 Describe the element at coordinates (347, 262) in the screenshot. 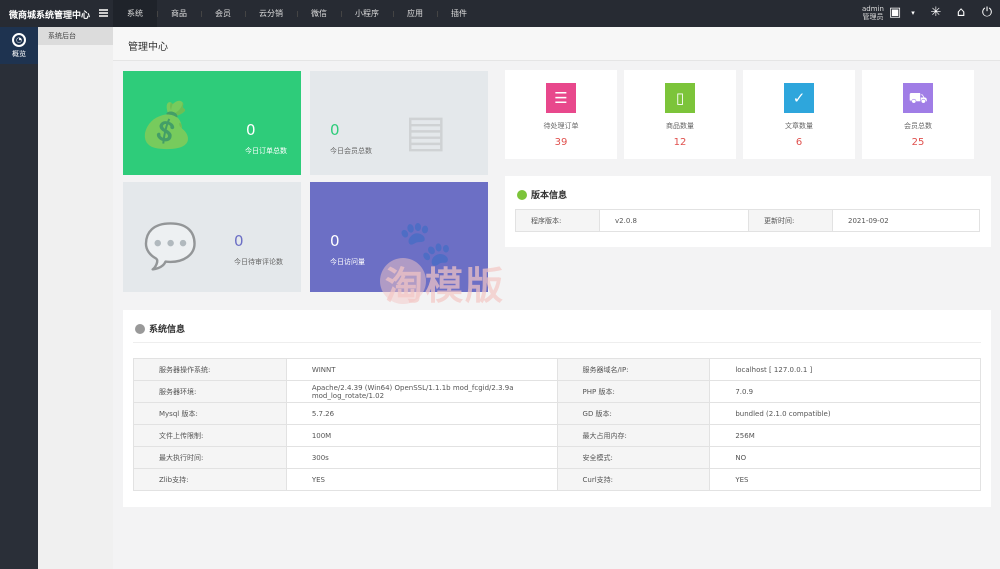

I see `tile-label: 今日访问量` at that location.